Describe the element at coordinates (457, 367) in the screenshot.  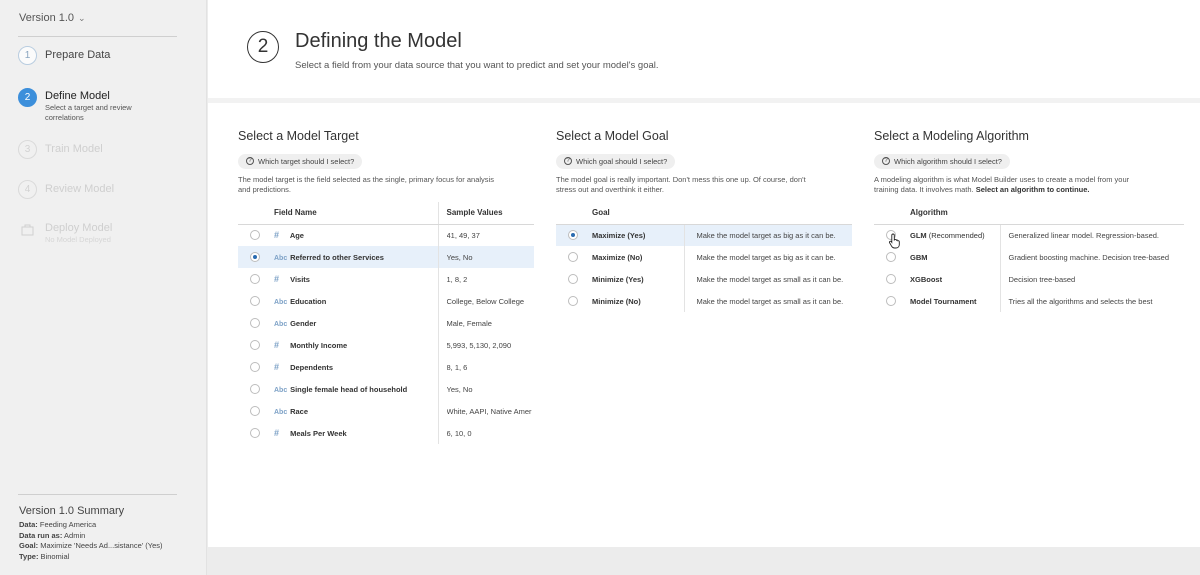
I see `sample-values: 8, 1, 6` at that location.